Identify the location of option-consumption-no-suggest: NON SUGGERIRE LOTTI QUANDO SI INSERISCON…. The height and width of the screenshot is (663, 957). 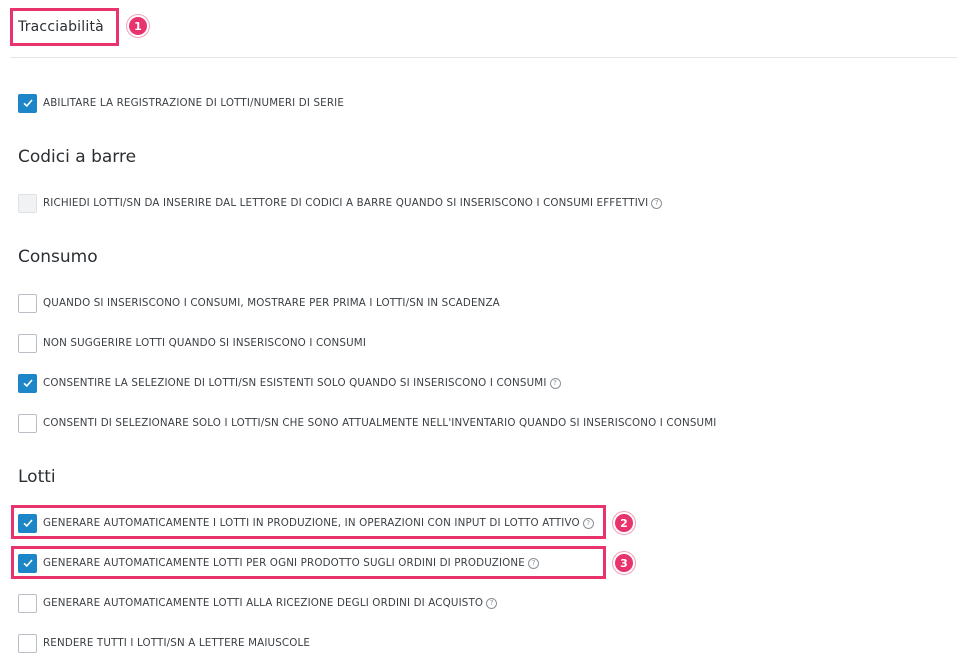
(192, 343).